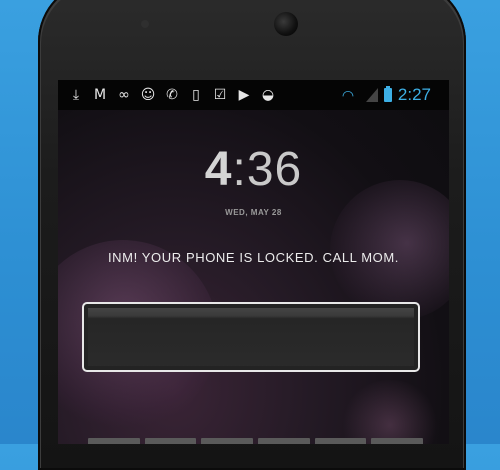 This screenshot has width=500, height=470. I want to click on clock-minutes: 36, so click(274, 169).